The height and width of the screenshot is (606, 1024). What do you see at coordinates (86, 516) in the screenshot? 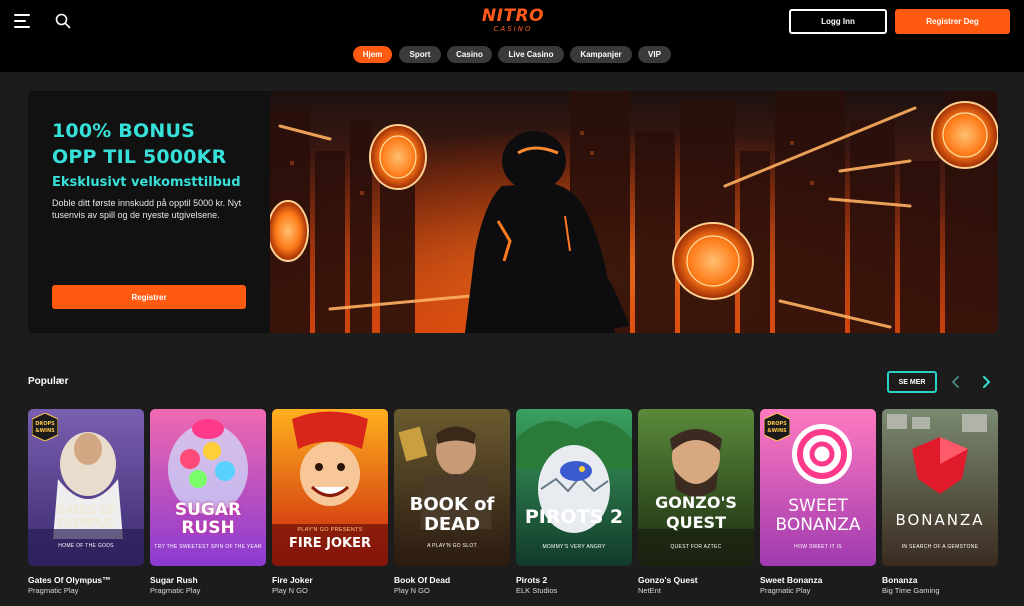
I see `game-logo-text: GATES OF OLYMPUS` at bounding box center [86, 516].